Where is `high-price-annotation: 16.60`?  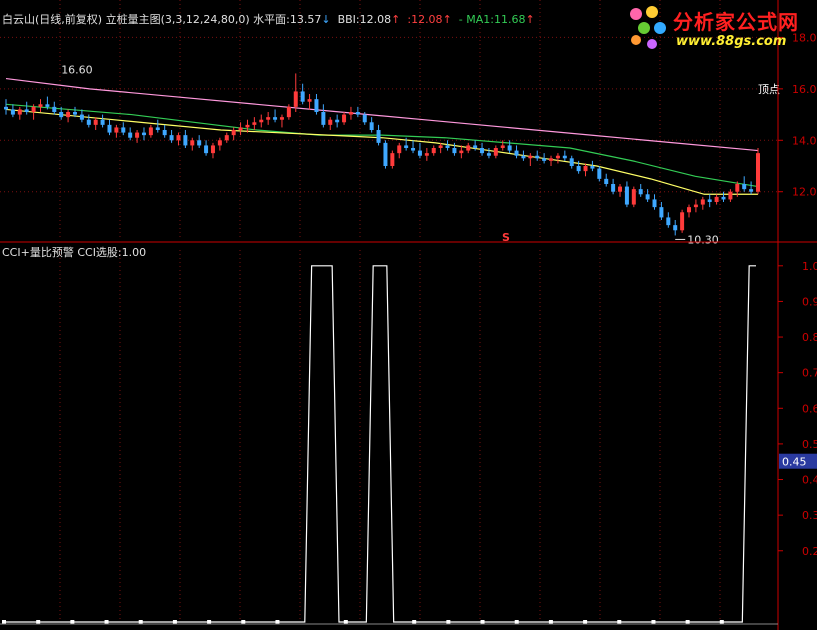 high-price-annotation: 16.60 is located at coordinates (76, 69).